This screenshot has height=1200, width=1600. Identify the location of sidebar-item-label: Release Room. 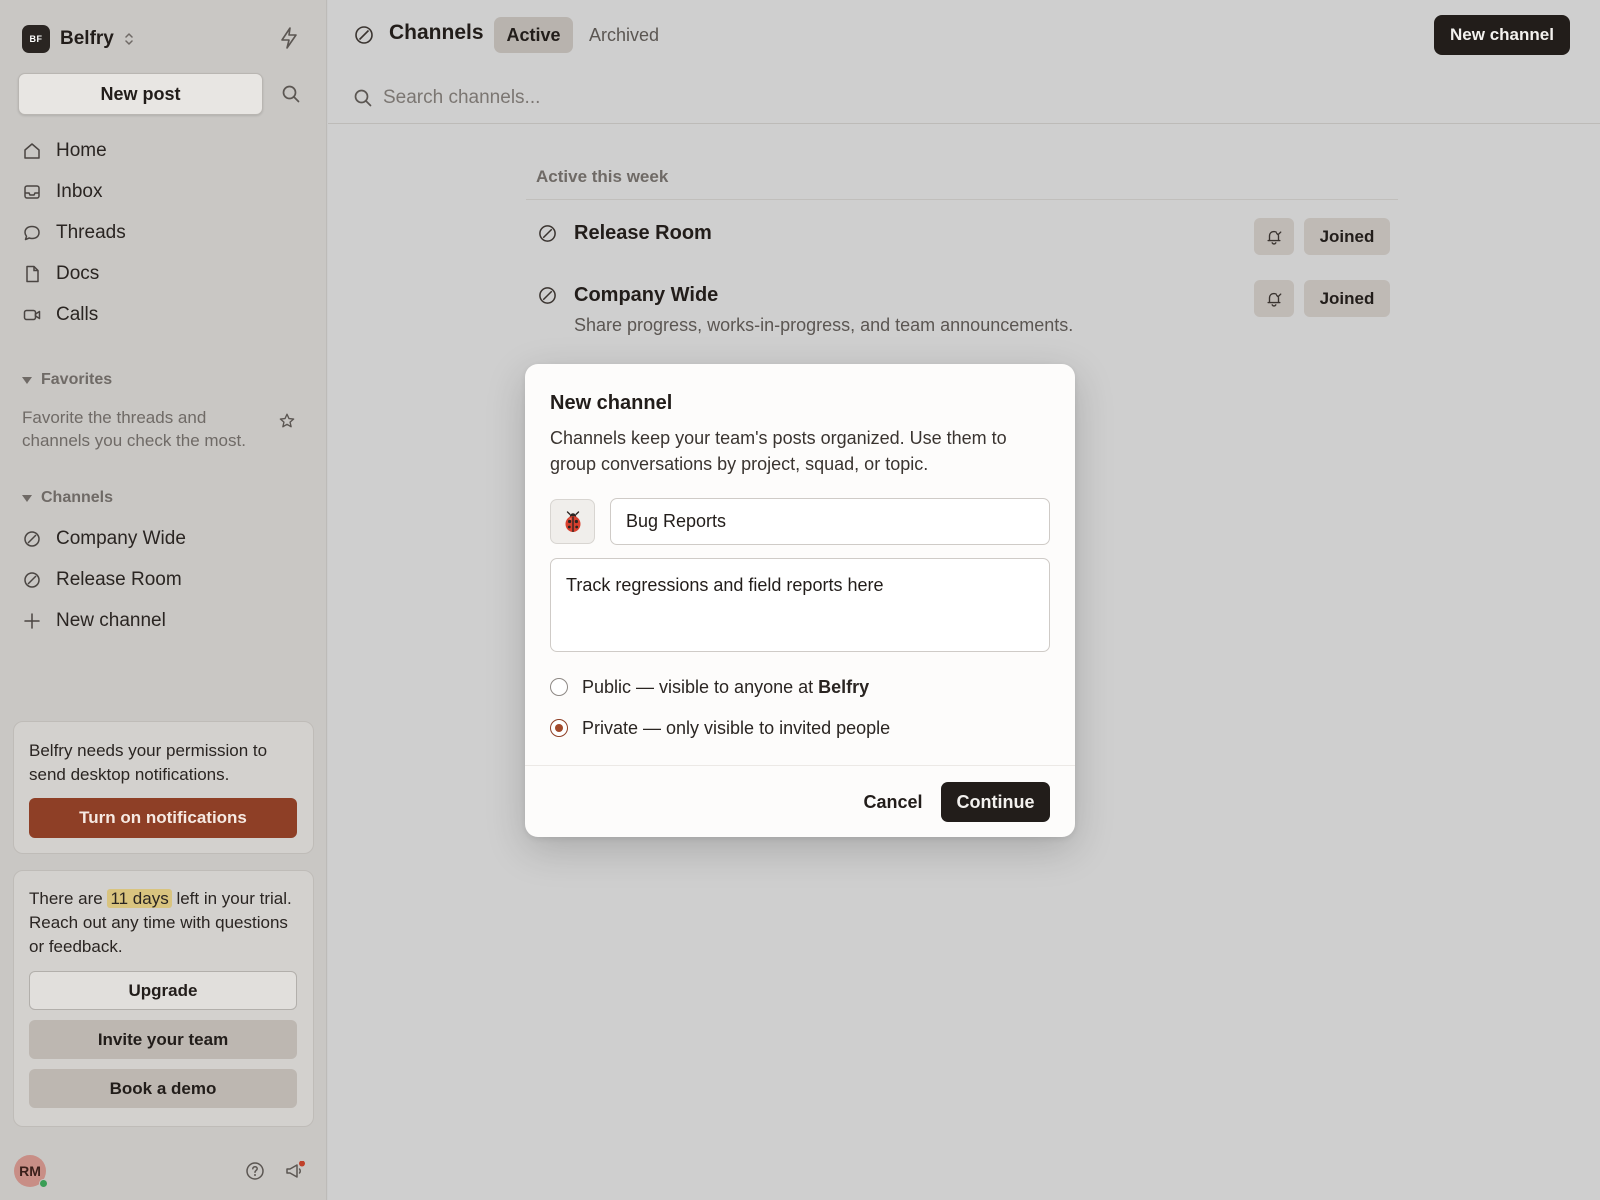
(119, 579).